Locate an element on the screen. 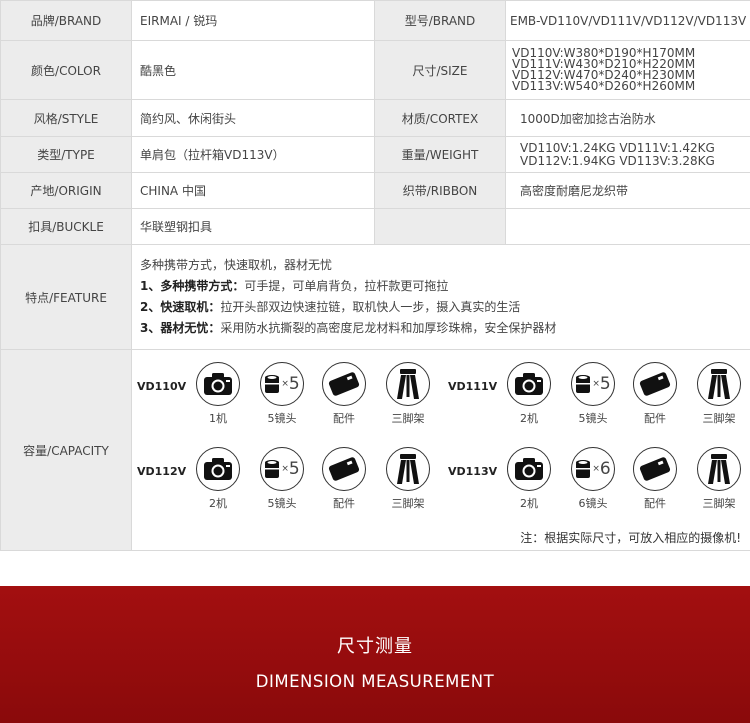 The image size is (750, 723). brand-label: 品牌/BRAND is located at coordinates (66, 20).